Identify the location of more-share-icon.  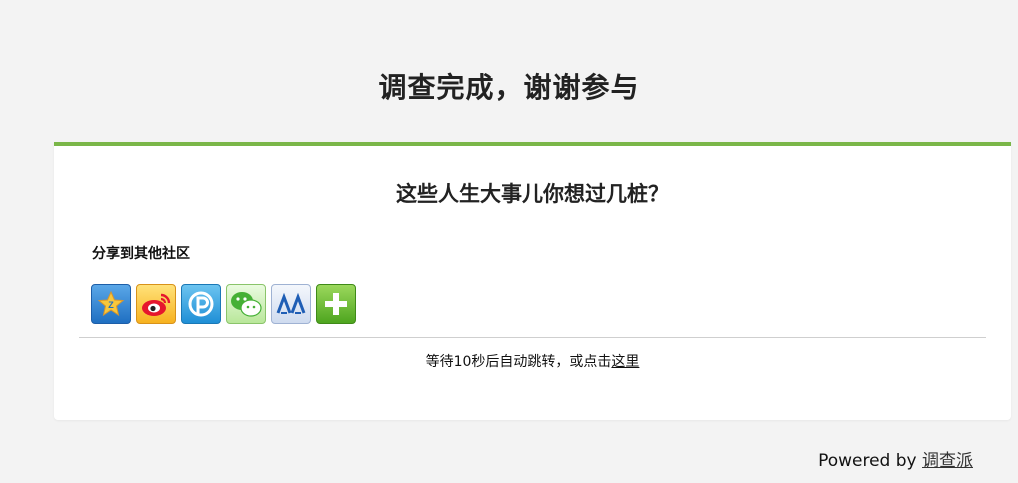
(336, 304).